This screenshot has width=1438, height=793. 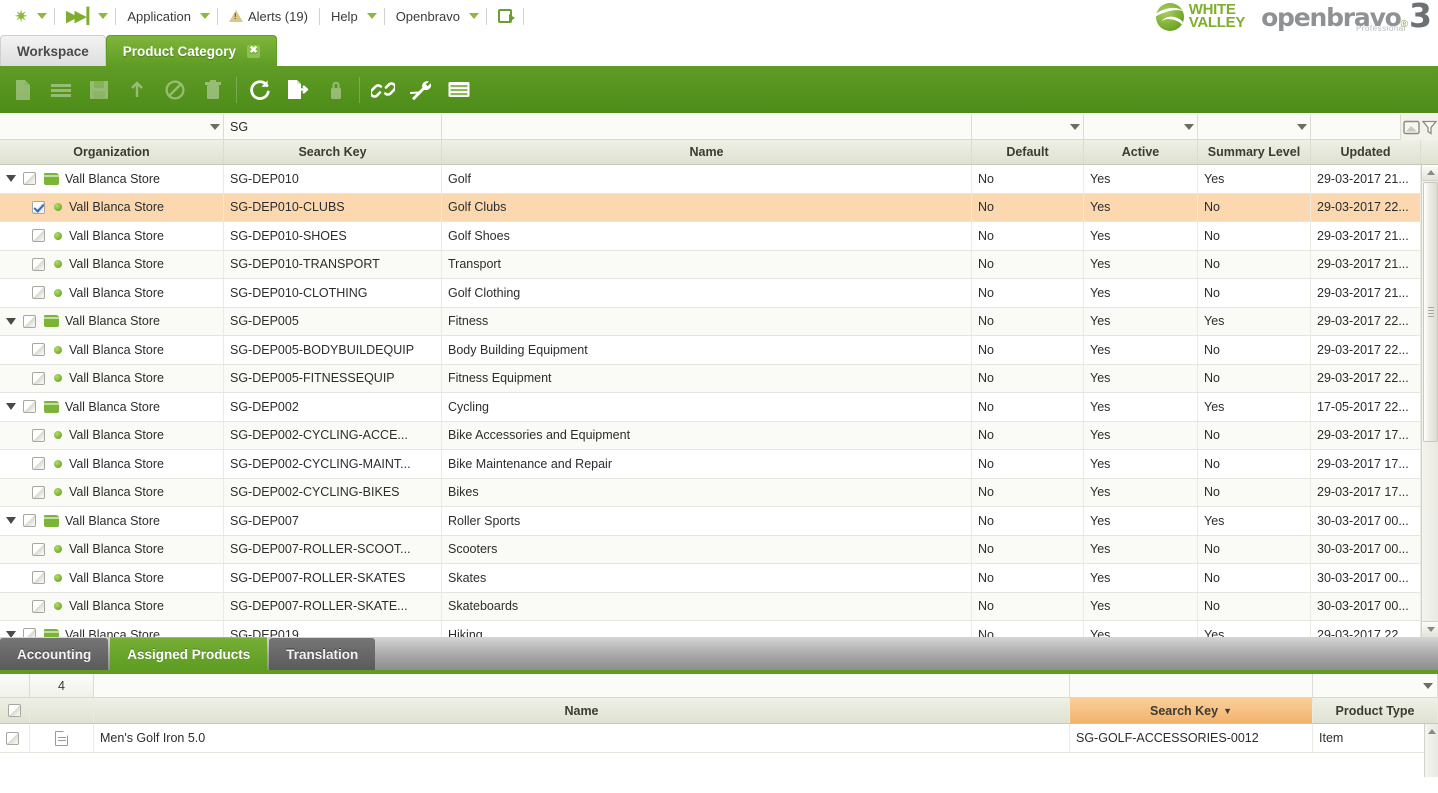 What do you see at coordinates (336, 90) in the screenshot?
I see `lock-button` at bounding box center [336, 90].